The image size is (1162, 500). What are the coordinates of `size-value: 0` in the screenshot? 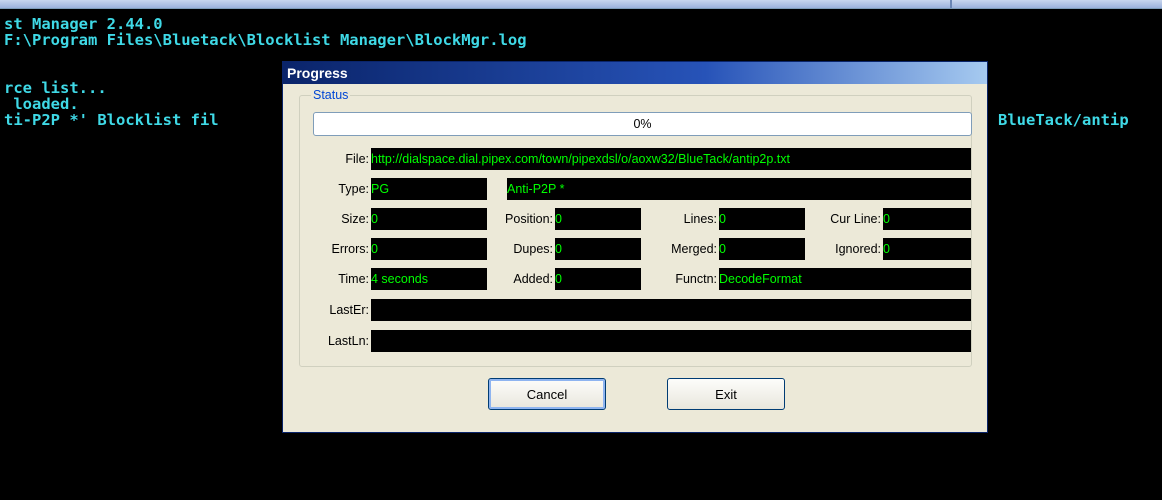 It's located at (429, 219).